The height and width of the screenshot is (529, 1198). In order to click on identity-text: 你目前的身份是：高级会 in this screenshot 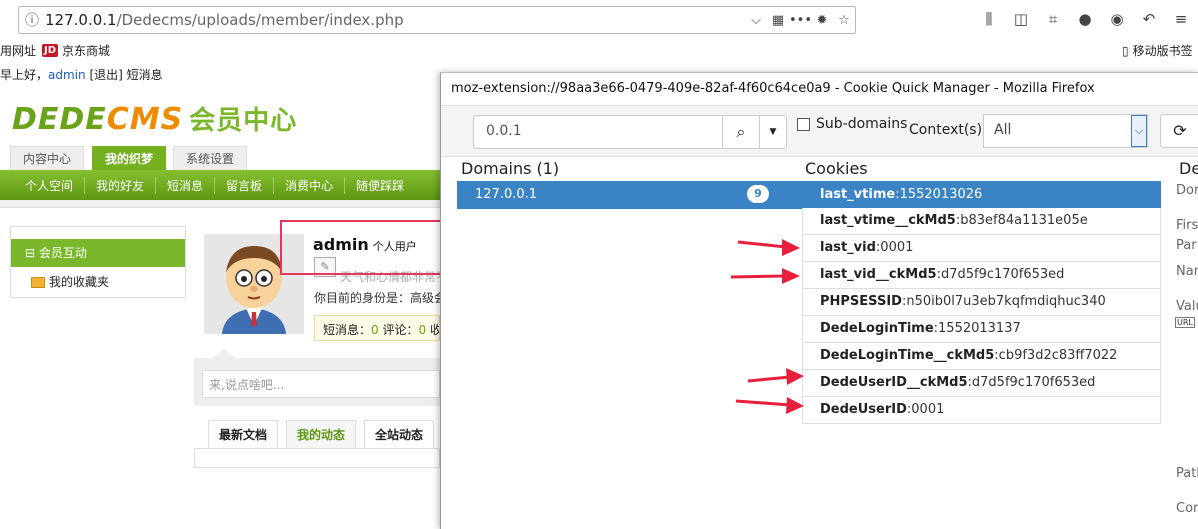, I will do `click(380, 298)`.